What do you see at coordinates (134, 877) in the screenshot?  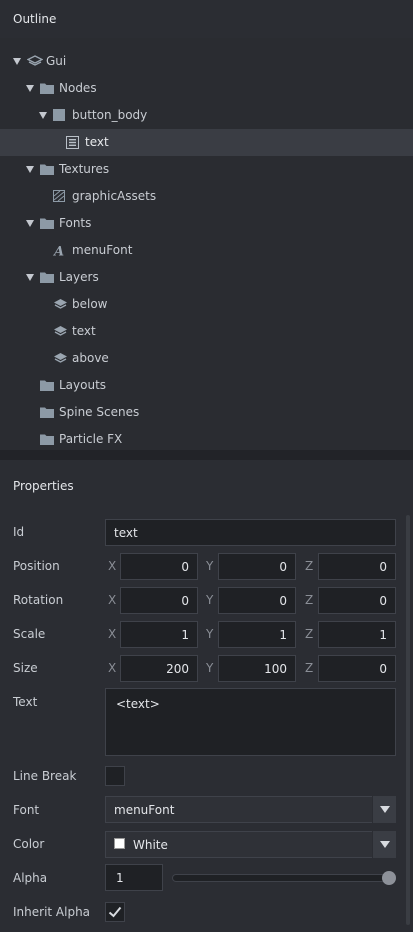 I see `alpha-field: 1` at bounding box center [134, 877].